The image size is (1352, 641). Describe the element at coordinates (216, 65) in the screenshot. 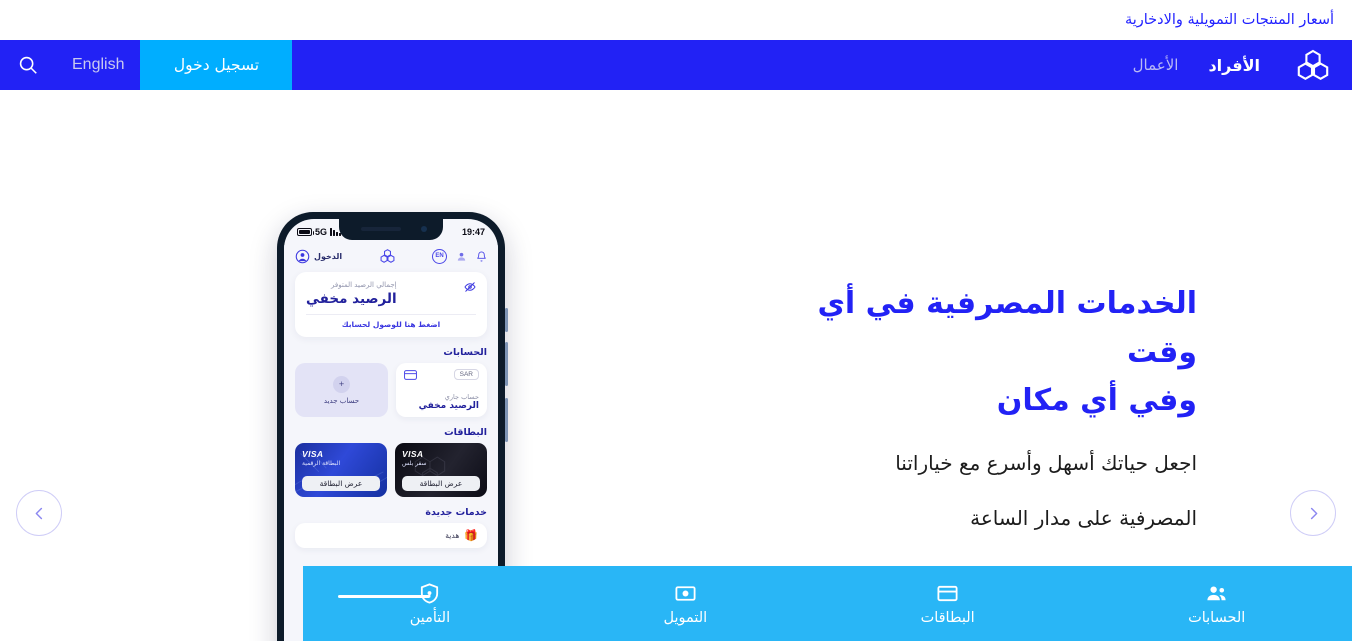

I see `login-button: تسجيل دخول` at that location.